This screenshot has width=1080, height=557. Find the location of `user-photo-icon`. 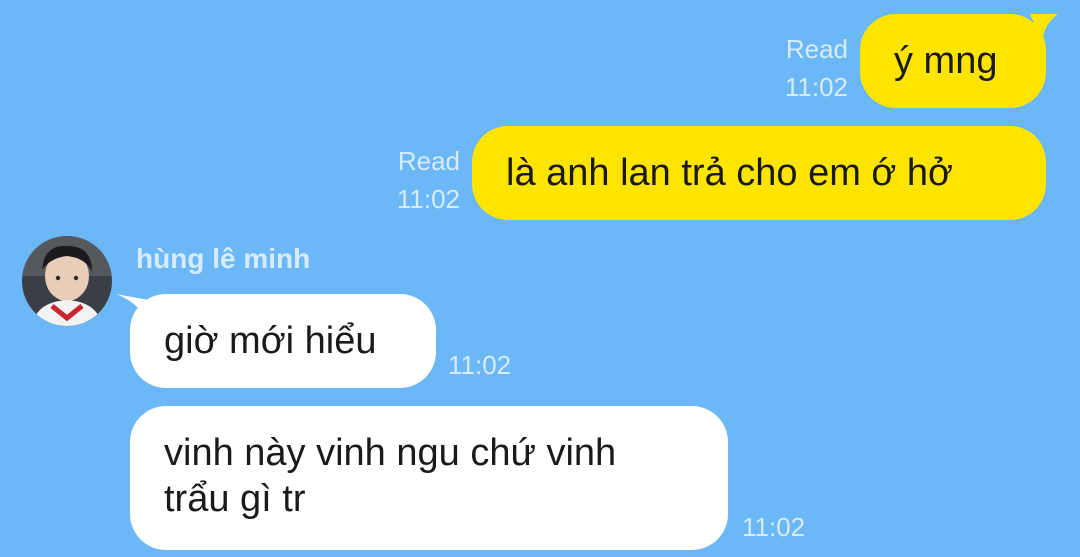

user-photo-icon is located at coordinates (67, 281).